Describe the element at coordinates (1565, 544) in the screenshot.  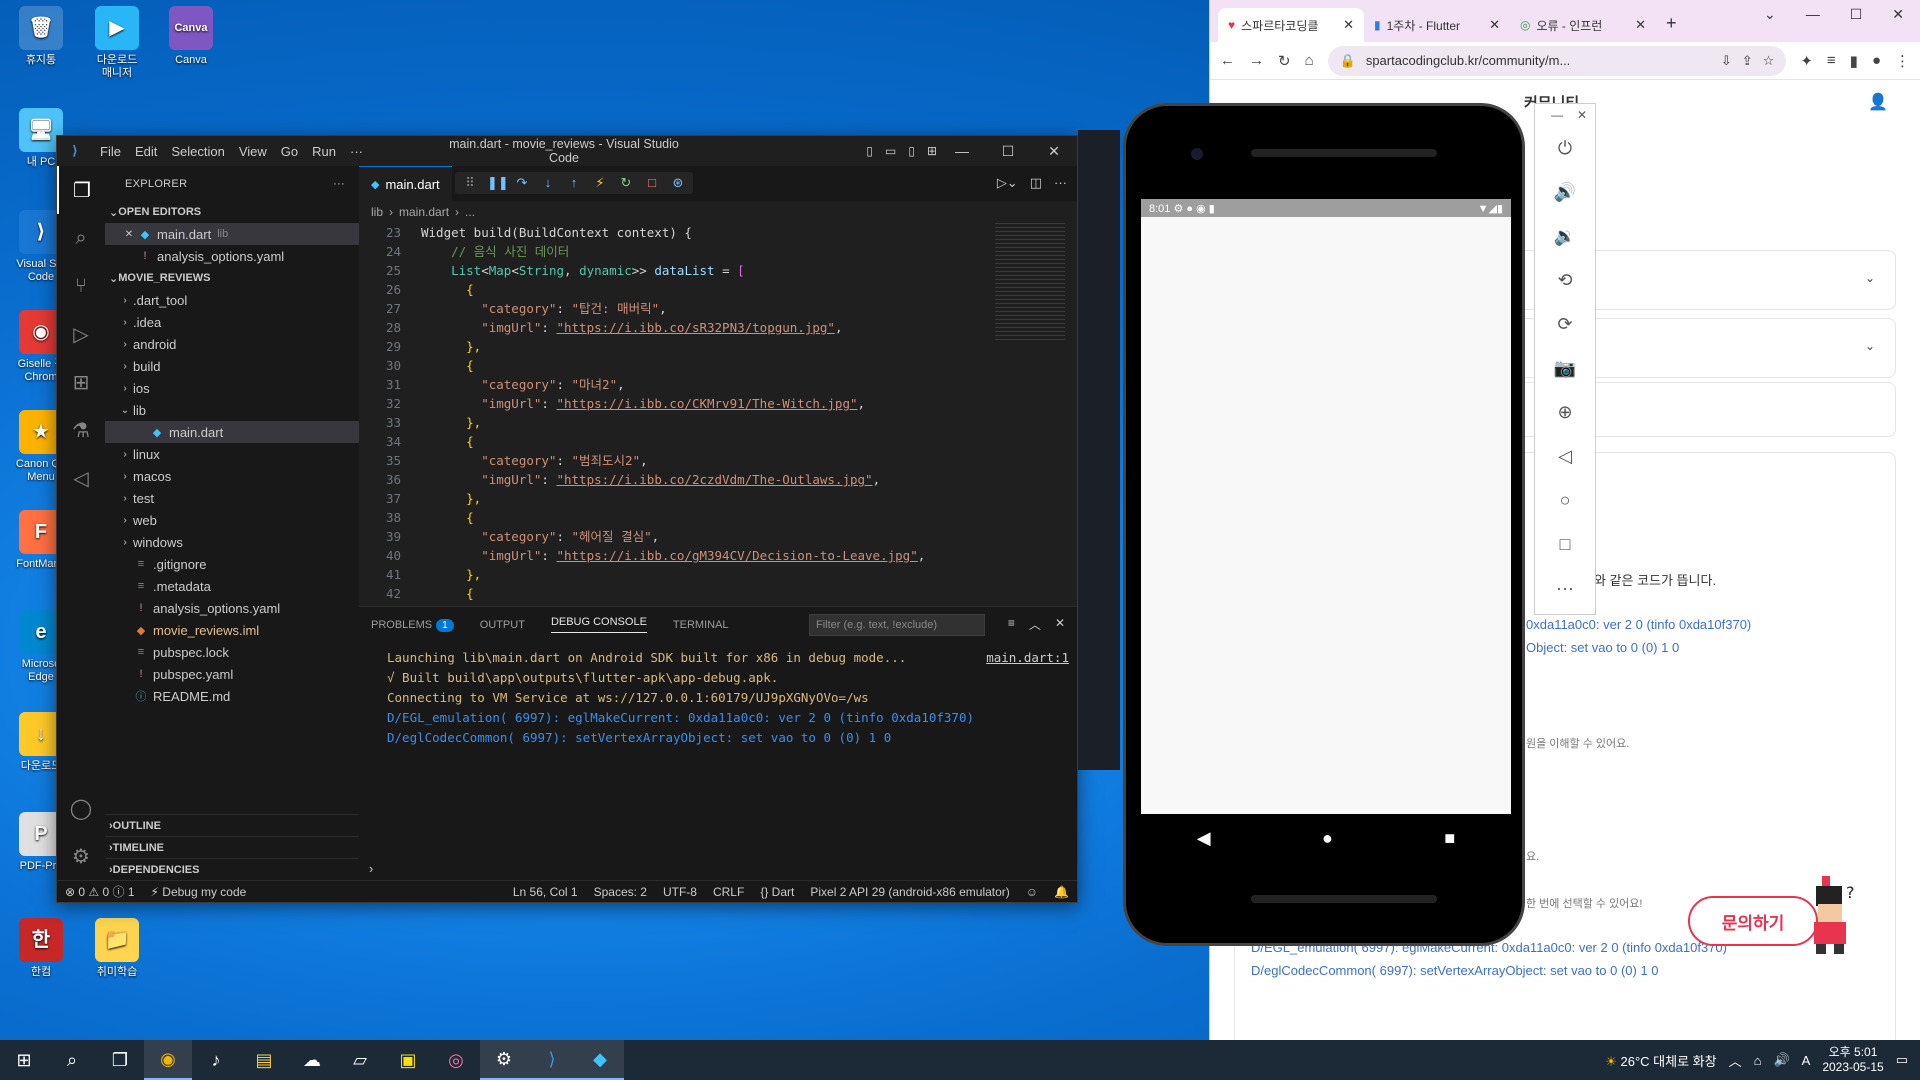
I see `overview-icon: □` at that location.